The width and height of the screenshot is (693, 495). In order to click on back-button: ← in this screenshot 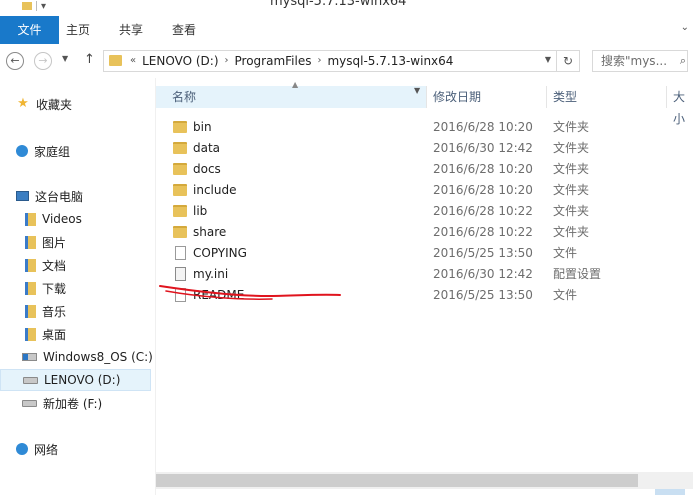, I will do `click(15, 61)`.